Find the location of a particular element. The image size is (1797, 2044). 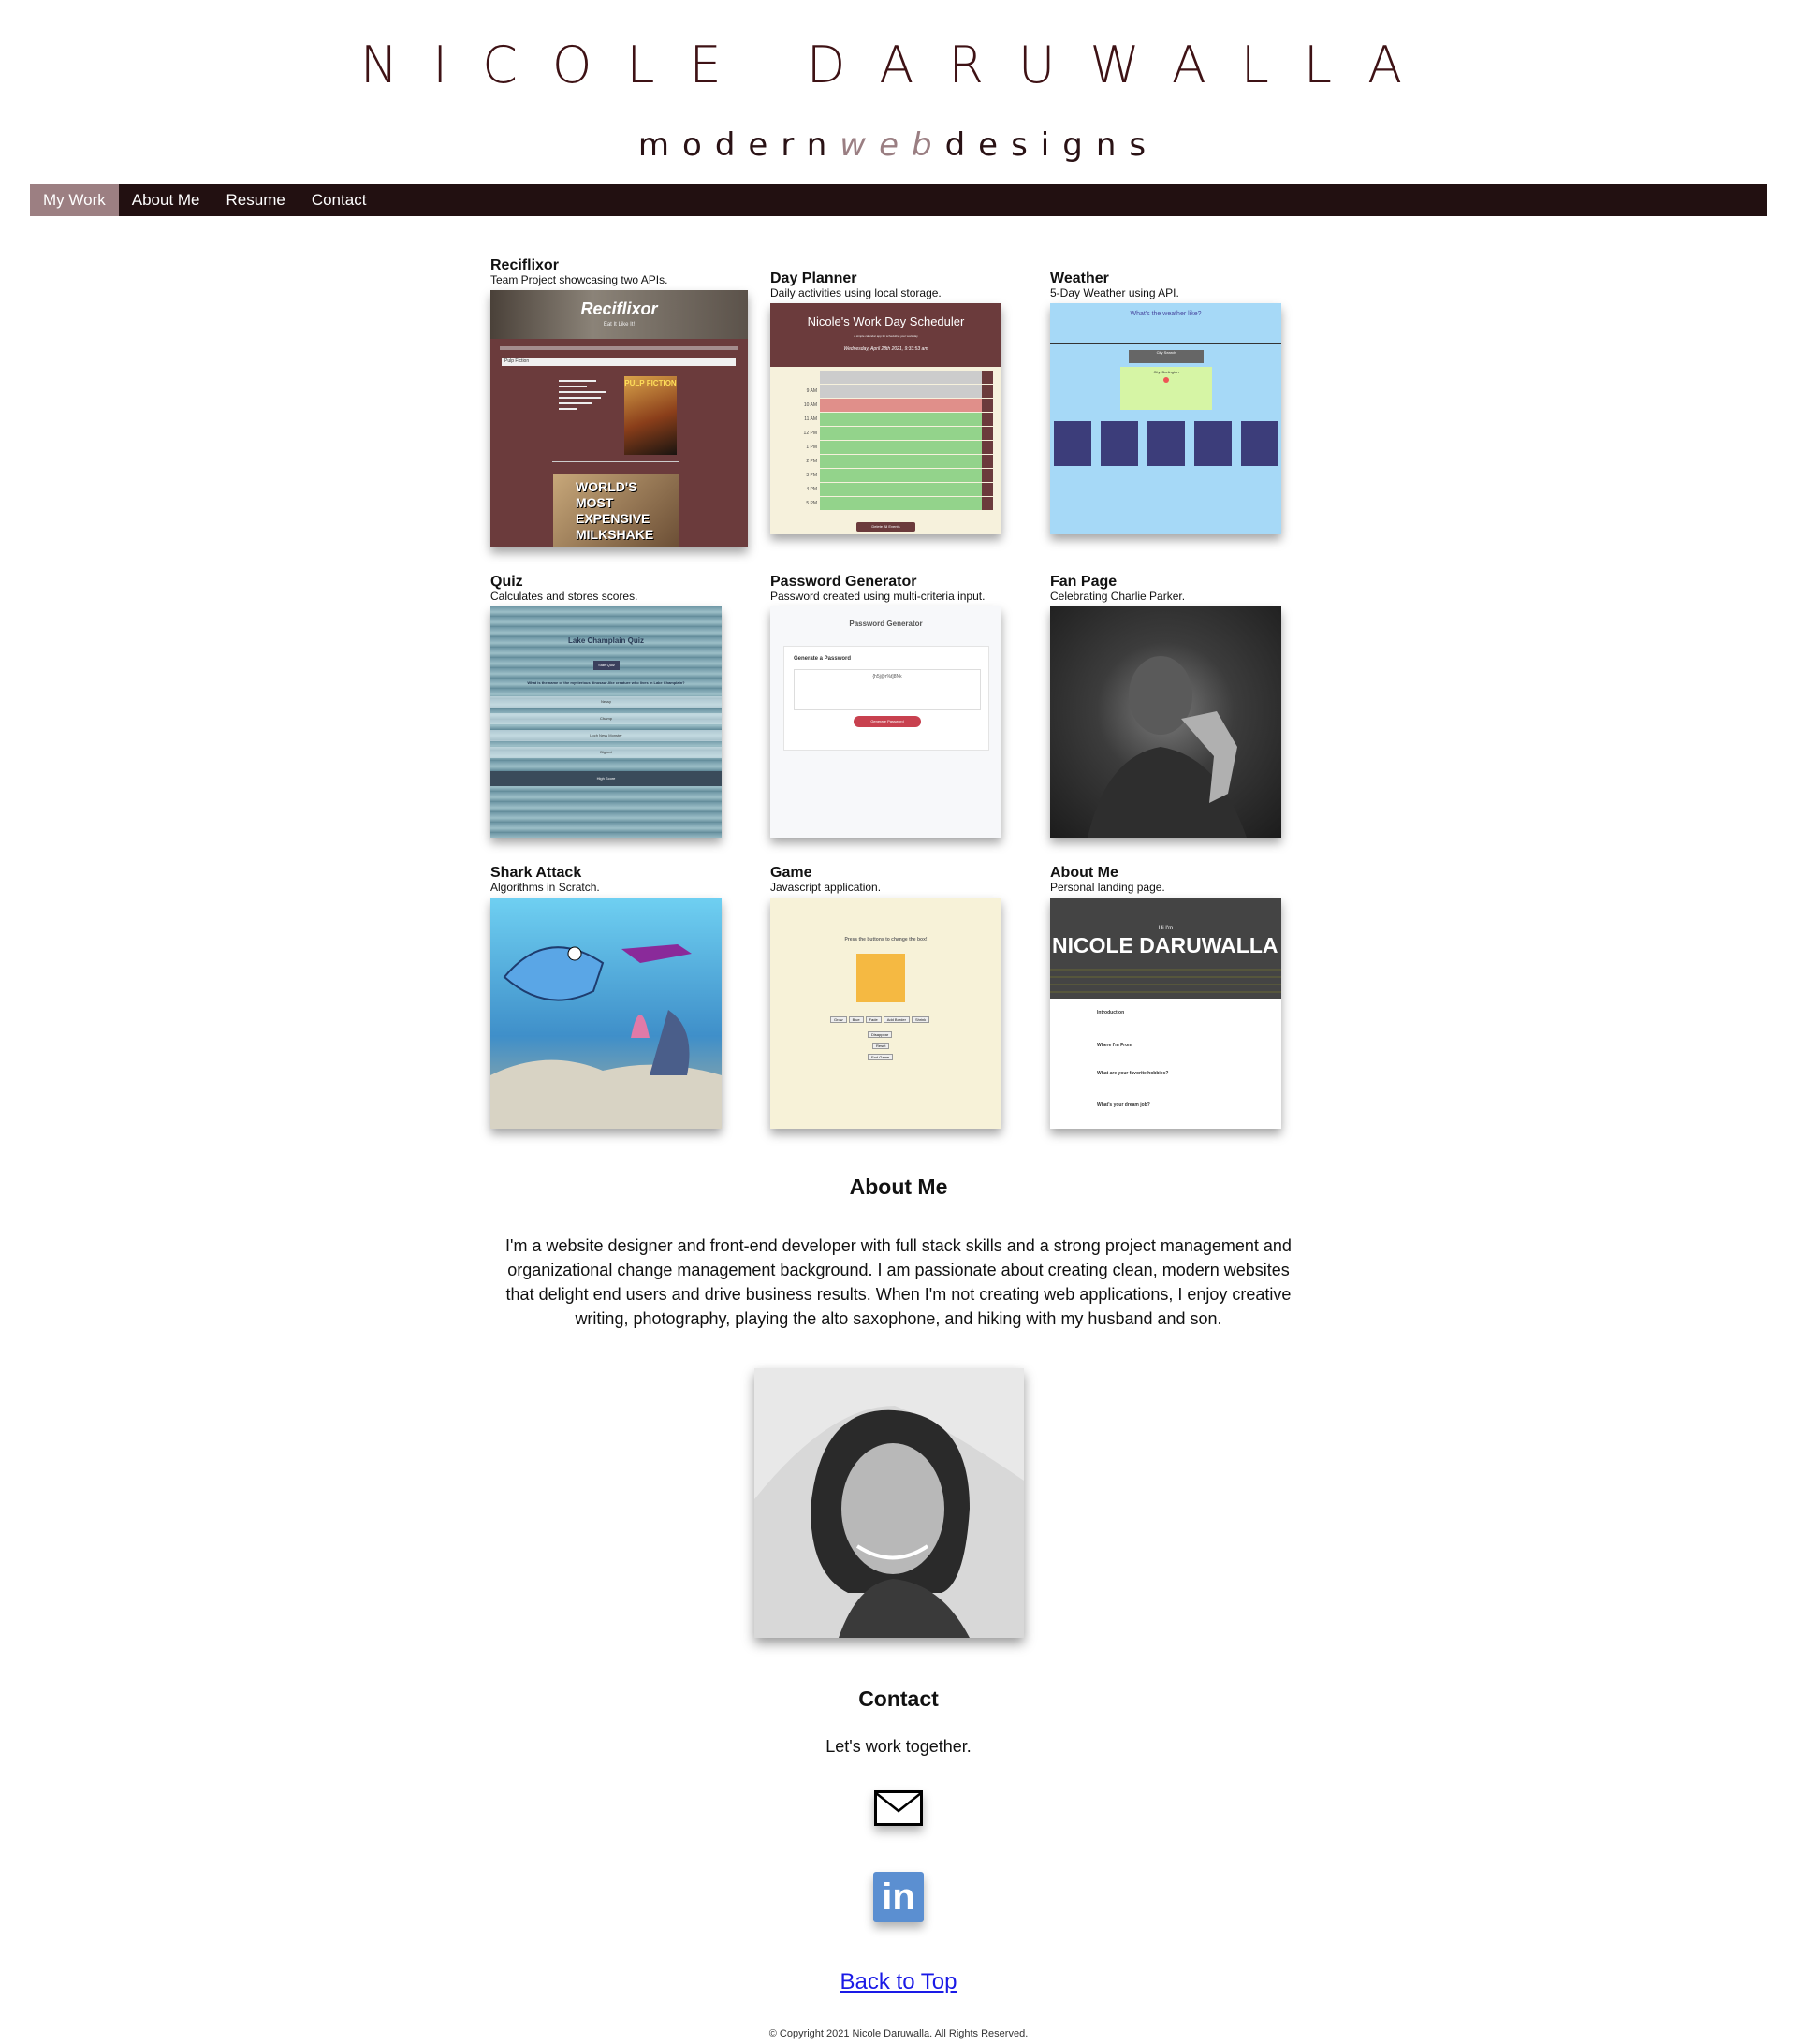

planner-row: 10 AM is located at coordinates (886, 406).